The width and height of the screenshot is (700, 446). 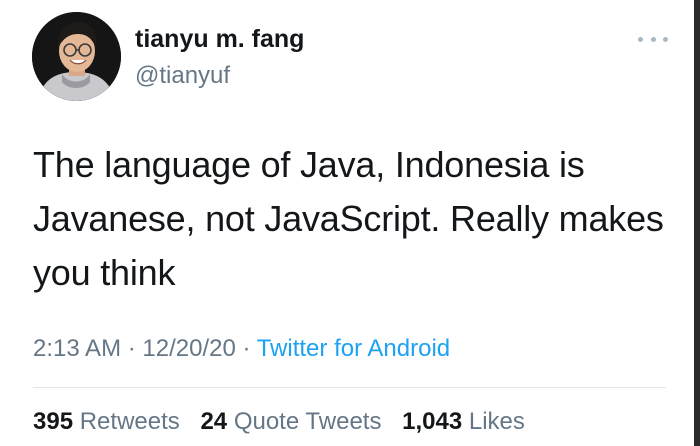 What do you see at coordinates (349, 387) in the screenshot?
I see `divider` at bounding box center [349, 387].